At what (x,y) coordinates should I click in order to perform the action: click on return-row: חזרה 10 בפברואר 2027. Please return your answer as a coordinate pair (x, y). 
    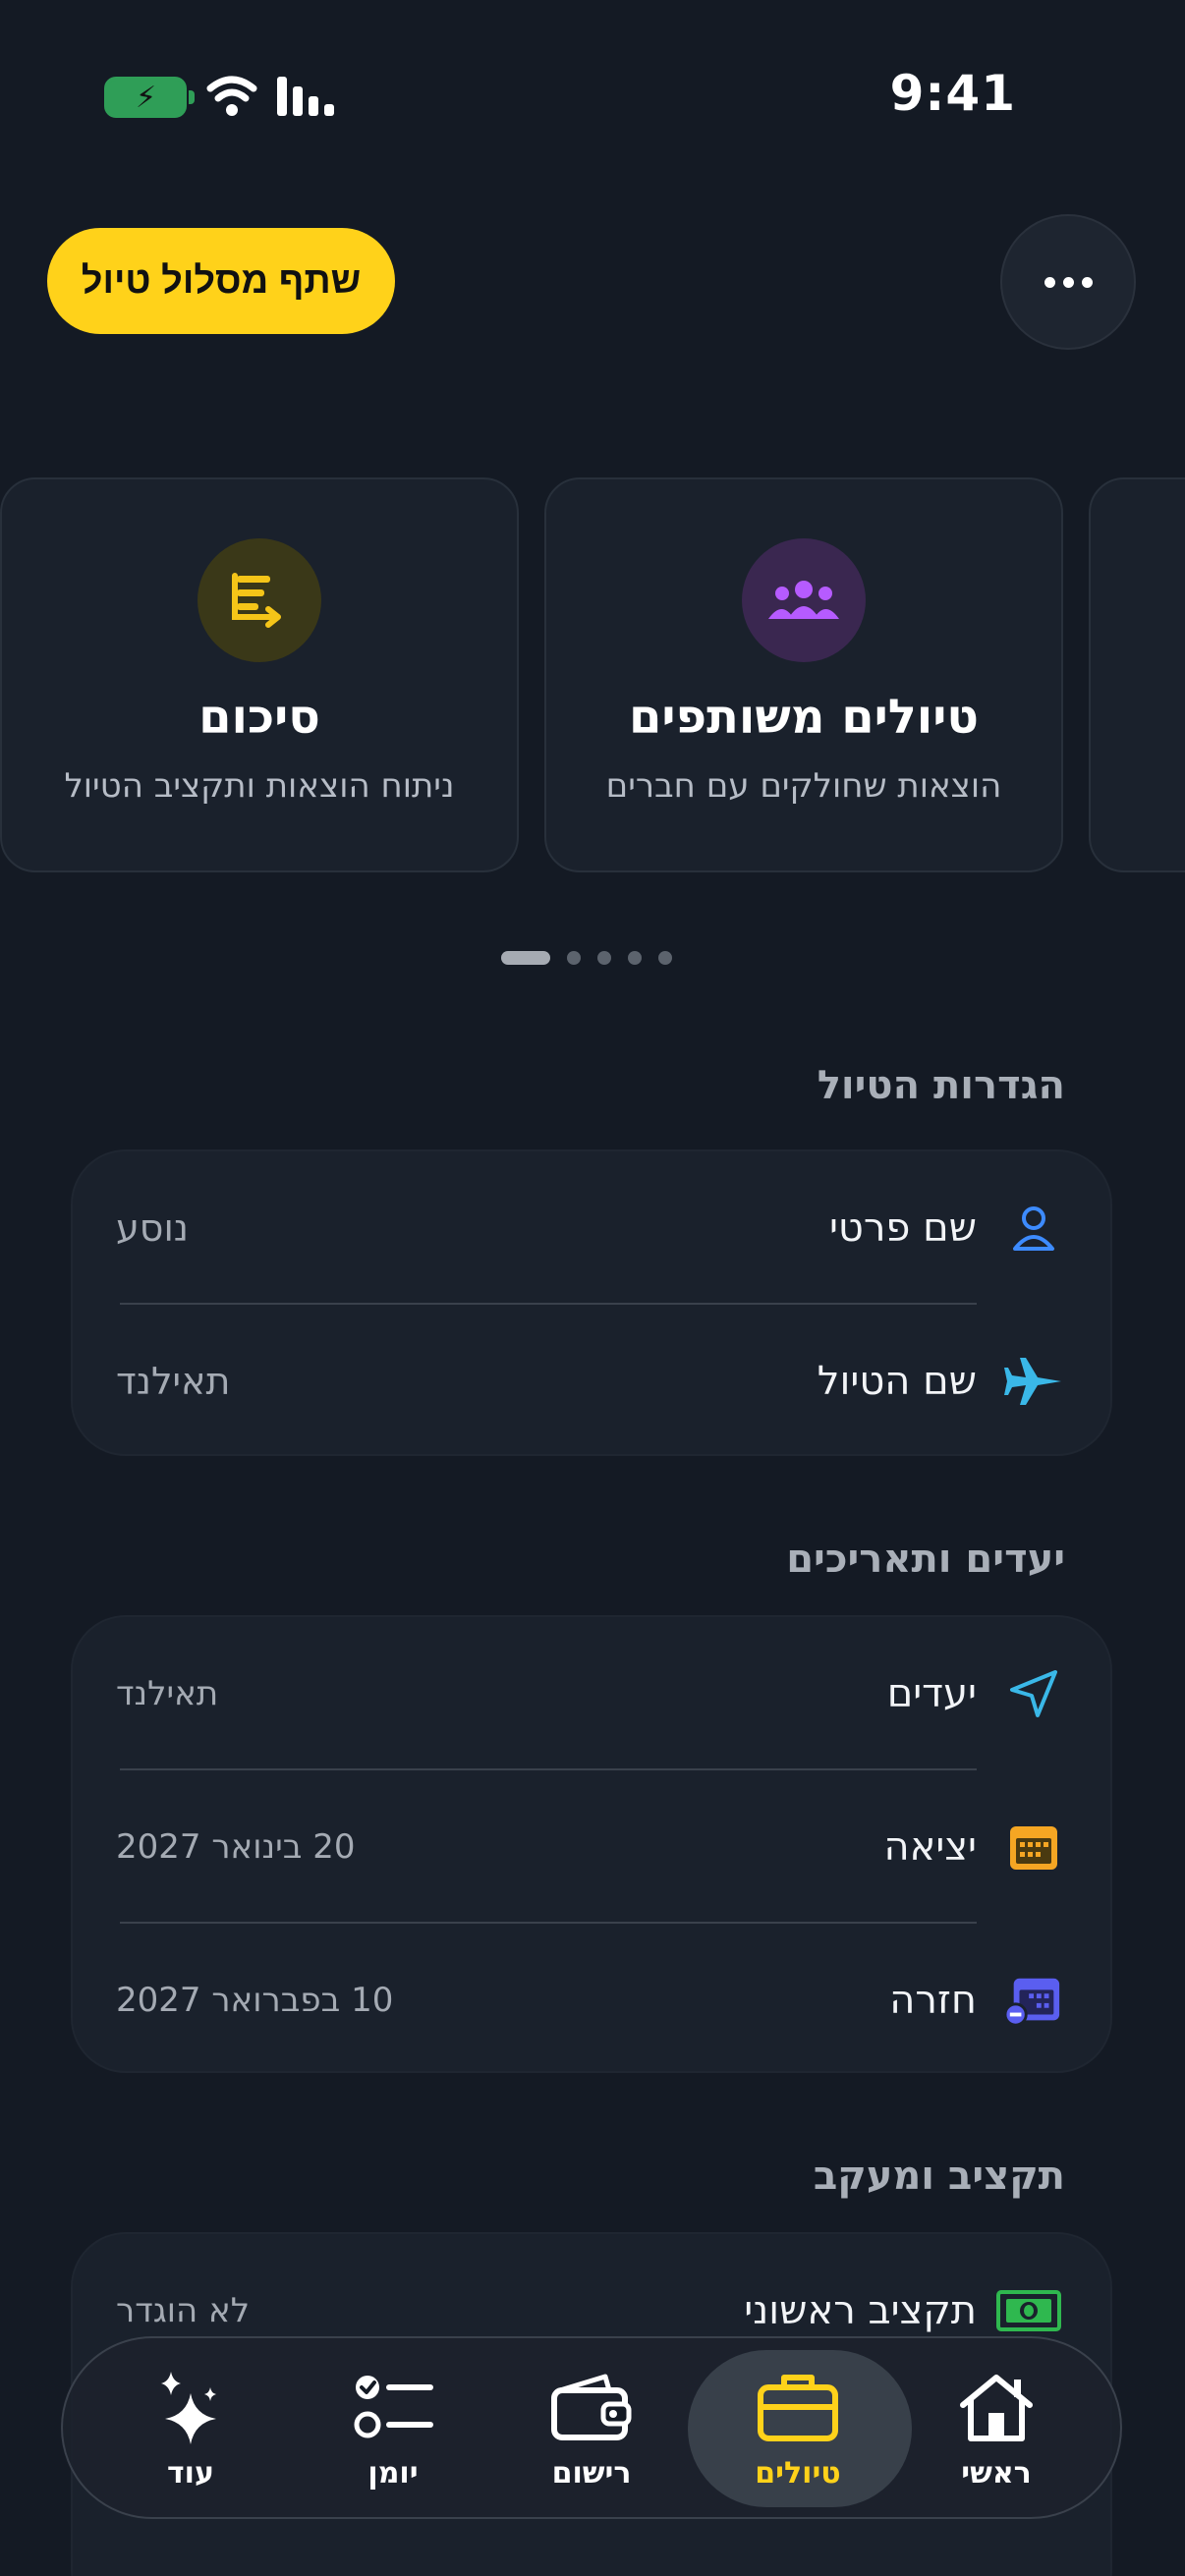
    Looking at the image, I should click on (594, 2000).